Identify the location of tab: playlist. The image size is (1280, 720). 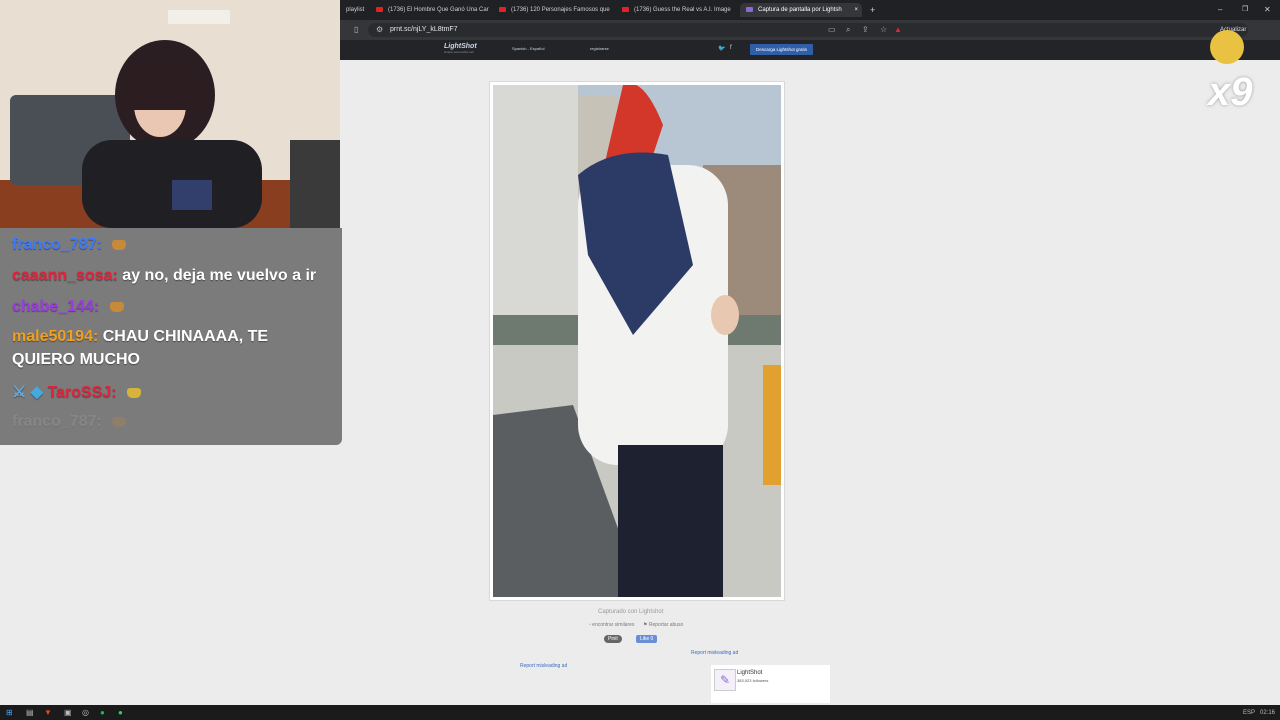
(357, 10).